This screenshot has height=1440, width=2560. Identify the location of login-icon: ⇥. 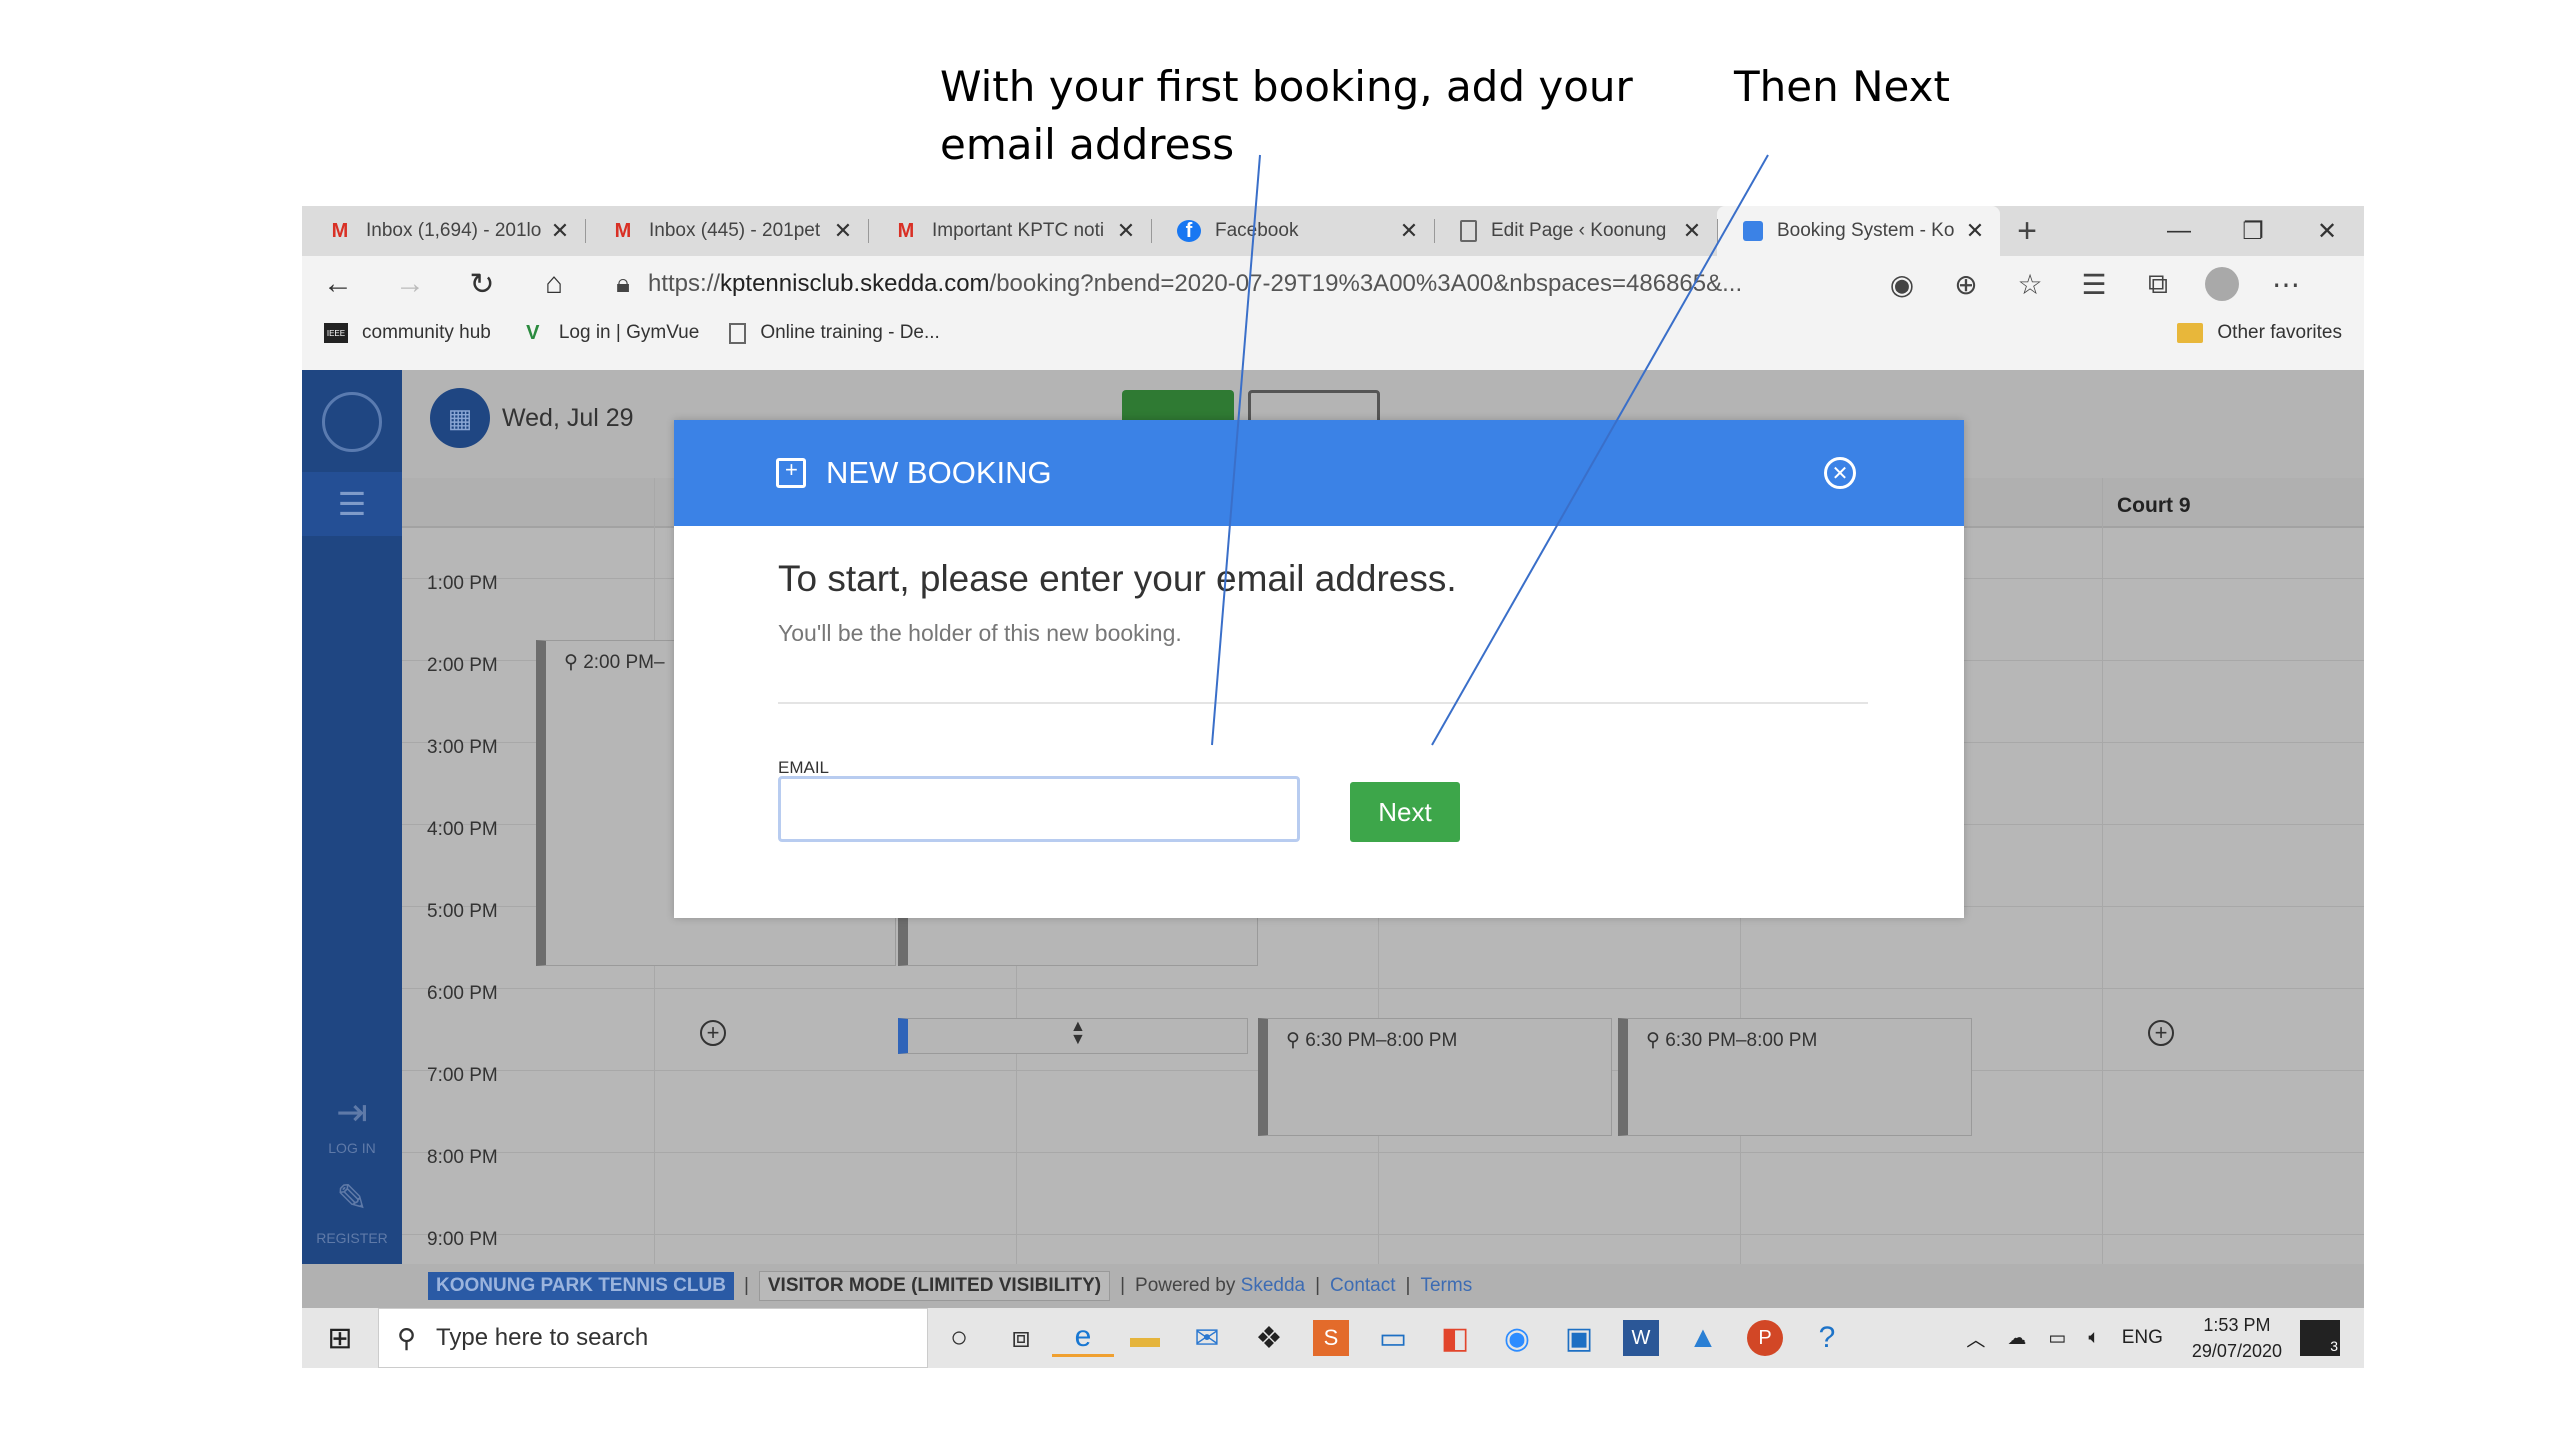
(352, 1112).